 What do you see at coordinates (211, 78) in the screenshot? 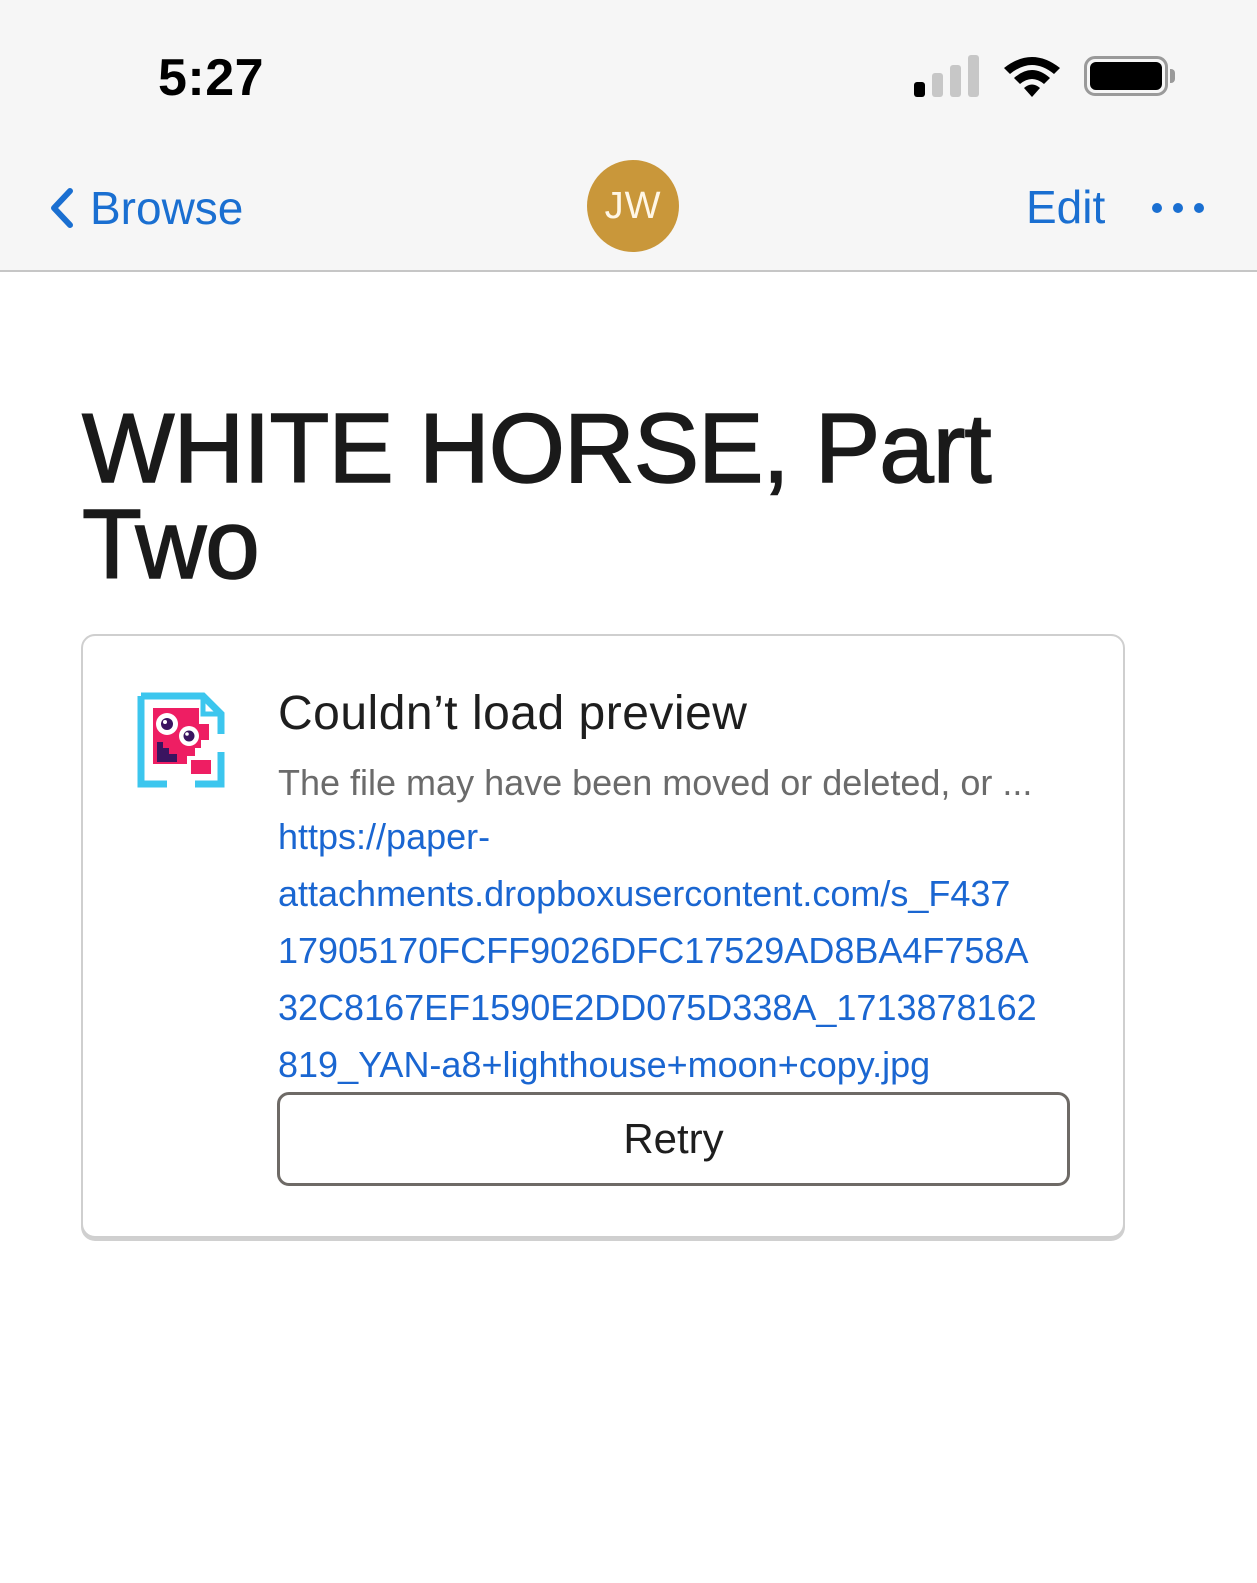
I see `status-time: 5:27` at bounding box center [211, 78].